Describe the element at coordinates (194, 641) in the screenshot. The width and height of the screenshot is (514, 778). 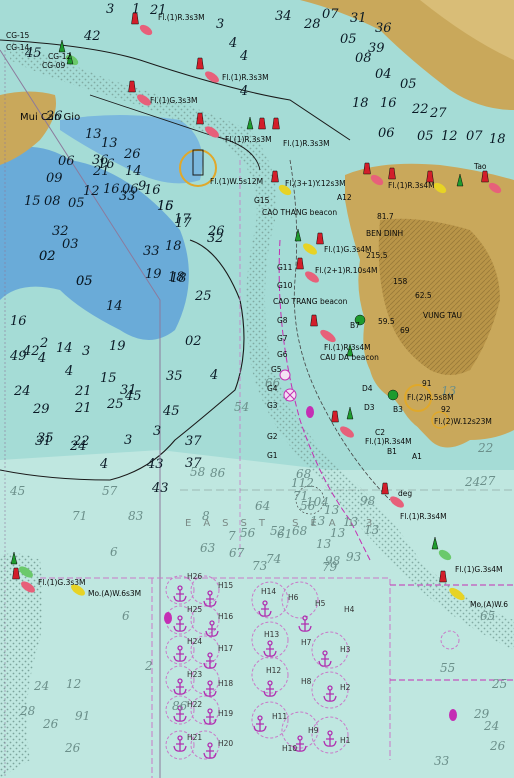
I see `anchorage-label: H24` at that location.